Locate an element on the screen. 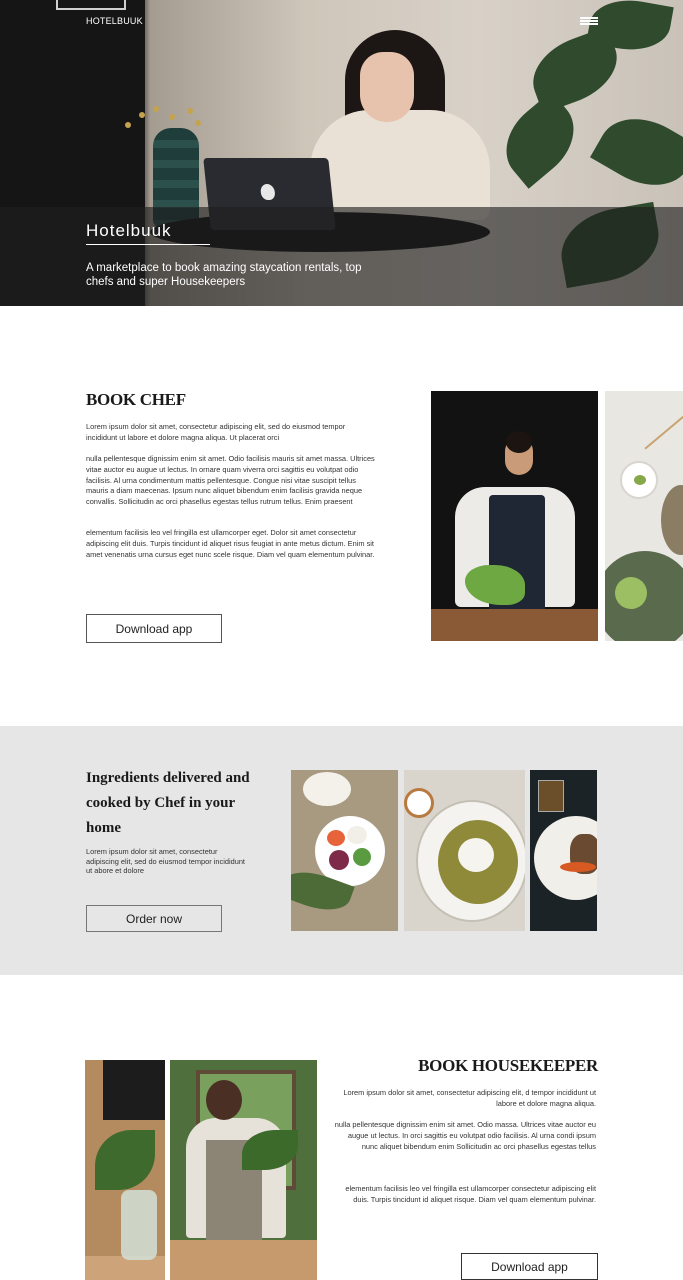 The image size is (683, 1280). flowers is located at coordinates (327, 789).